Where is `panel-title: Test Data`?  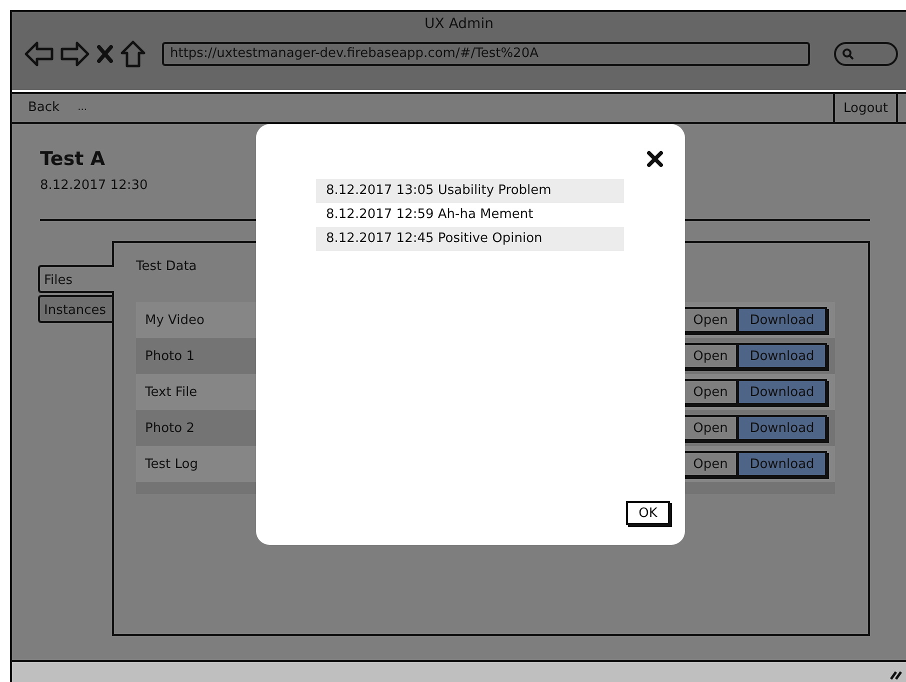
panel-title: Test Data is located at coordinates (167, 266).